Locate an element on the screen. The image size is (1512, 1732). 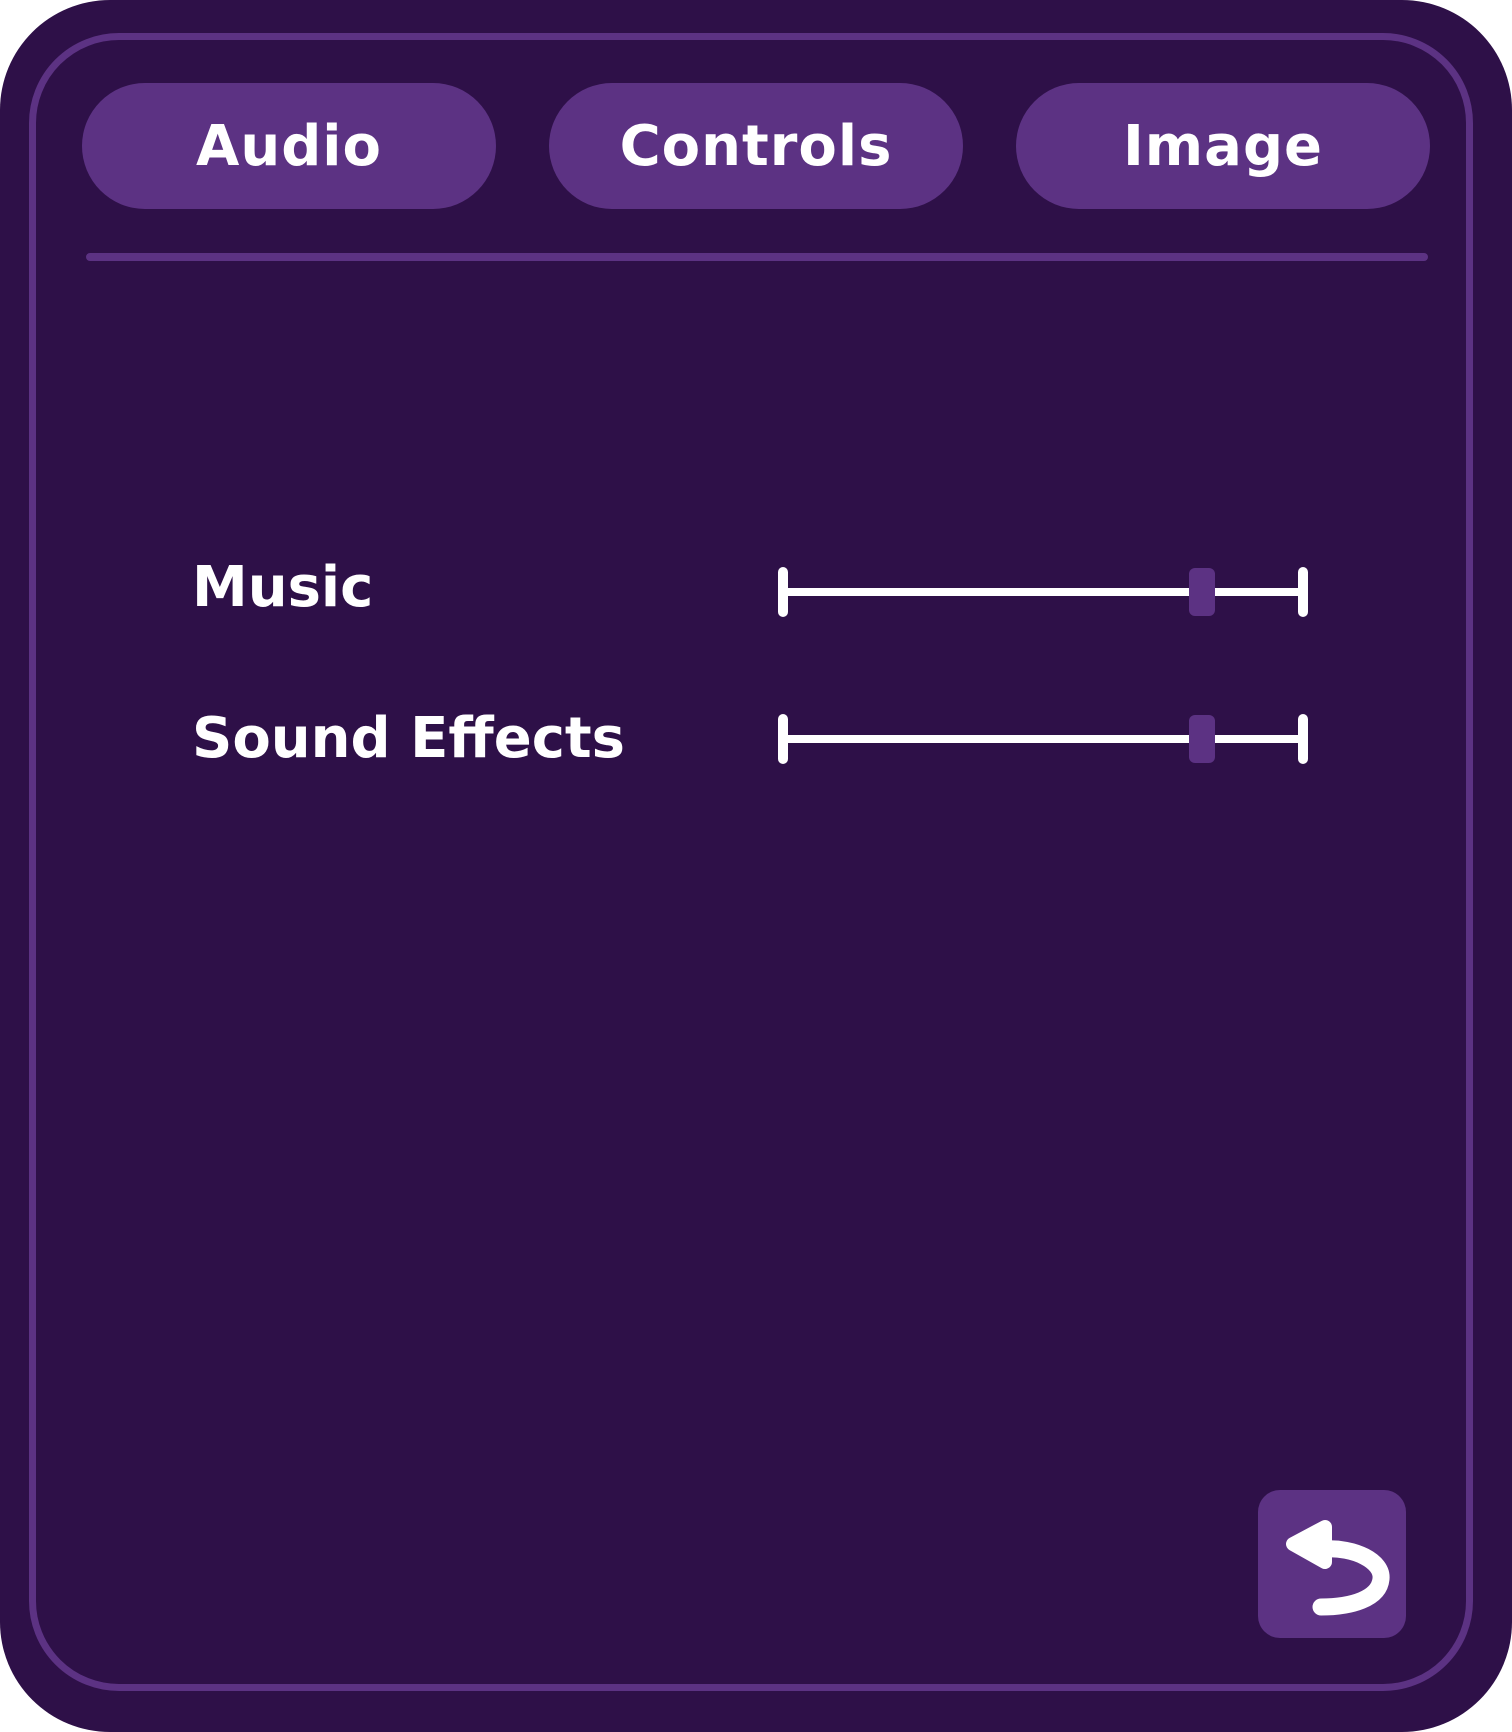
back-button is located at coordinates (1332, 1564).